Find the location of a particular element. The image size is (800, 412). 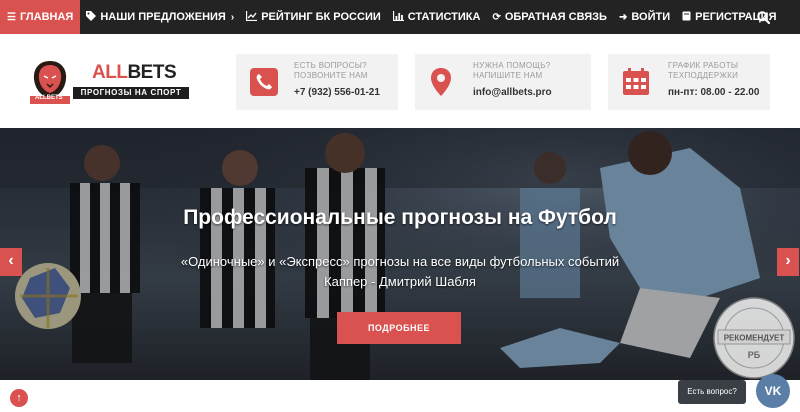

line-chart-icon is located at coordinates (252, 17).